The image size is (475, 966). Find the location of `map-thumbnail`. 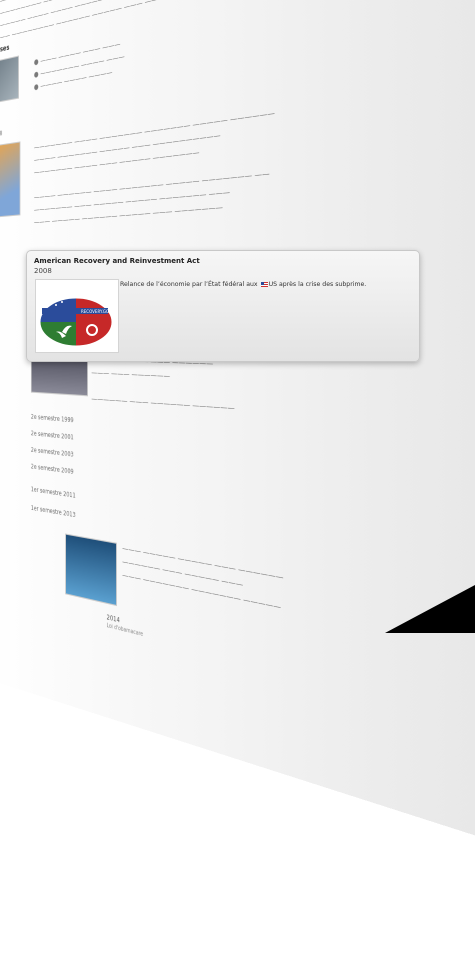

map-thumbnail is located at coordinates (10, 179).